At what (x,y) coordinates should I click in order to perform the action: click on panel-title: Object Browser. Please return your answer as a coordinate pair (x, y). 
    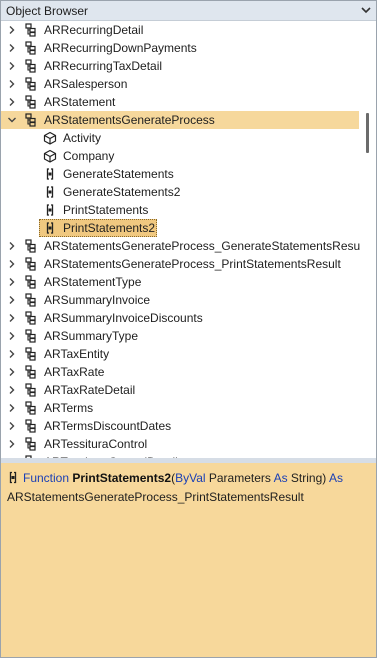
    Looking at the image, I should click on (47, 11).